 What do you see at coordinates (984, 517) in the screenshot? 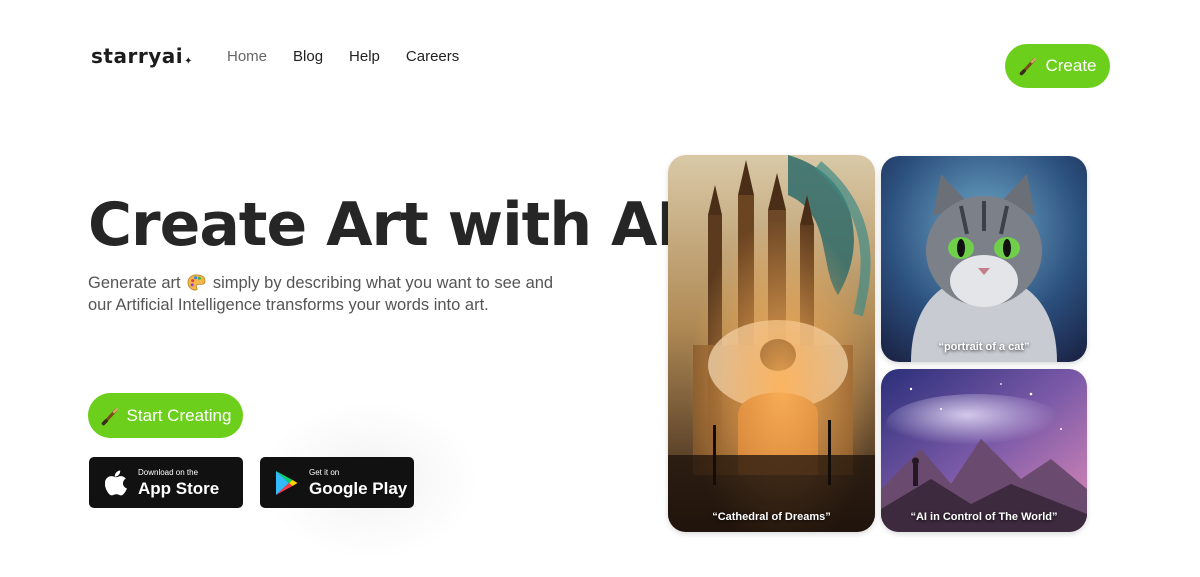
I see `gallery-caption: “AI in Control of The World”` at bounding box center [984, 517].